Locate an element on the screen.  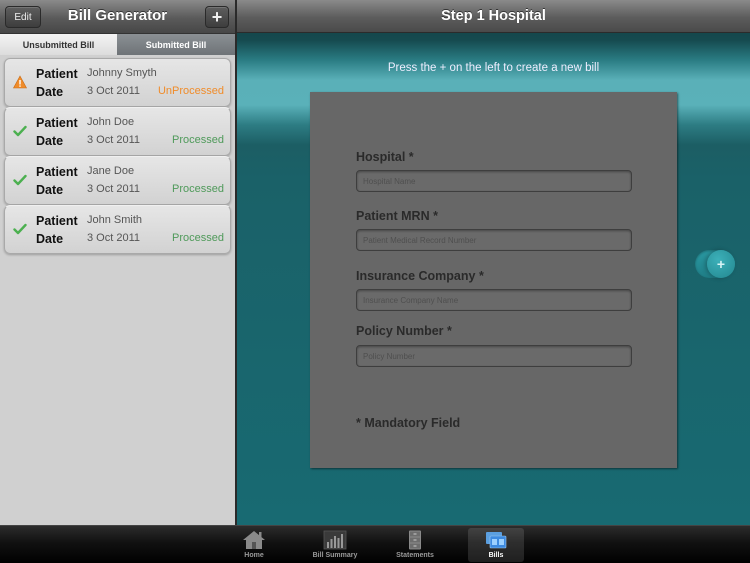
page-title: Step 1 Hospital is located at coordinates (493, 16).